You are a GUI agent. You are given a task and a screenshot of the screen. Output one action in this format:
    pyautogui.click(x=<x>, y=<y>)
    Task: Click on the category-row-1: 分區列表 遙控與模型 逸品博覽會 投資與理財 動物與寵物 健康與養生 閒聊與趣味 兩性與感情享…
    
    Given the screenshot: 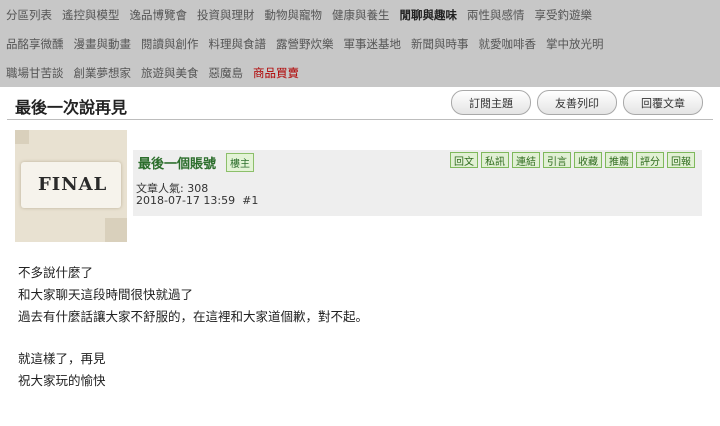 What is the action you would take?
    pyautogui.click(x=298, y=14)
    